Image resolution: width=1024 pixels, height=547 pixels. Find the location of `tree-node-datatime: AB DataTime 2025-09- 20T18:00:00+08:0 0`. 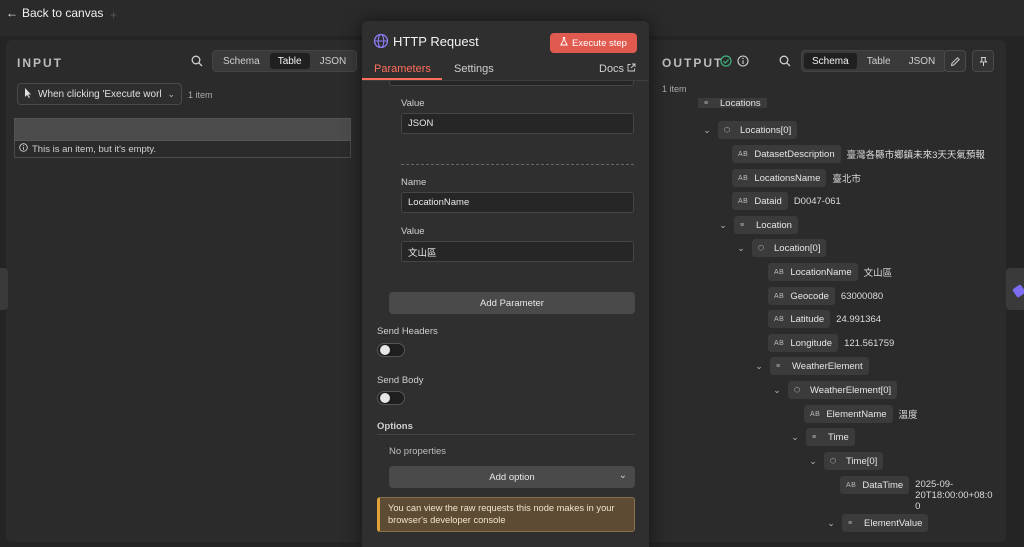

tree-node-datatime: AB DataTime 2025-09- 20T18:00:00+08:0 0 is located at coordinates (916, 494).